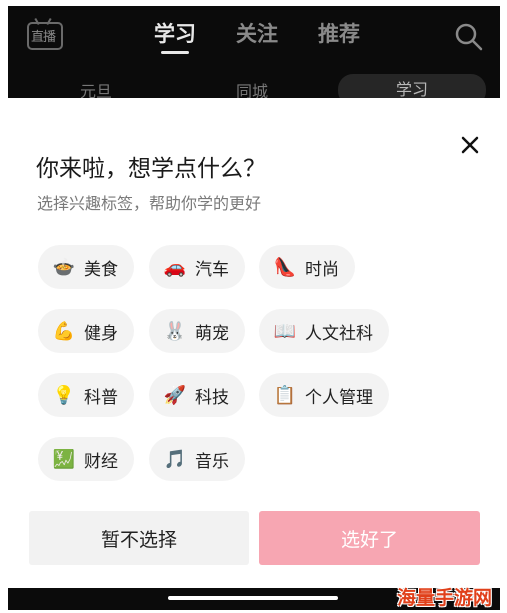  What do you see at coordinates (149, 203) in the screenshot?
I see `sheet-subtitle: 选择兴趣标签，帮助你学的更好` at bounding box center [149, 203].